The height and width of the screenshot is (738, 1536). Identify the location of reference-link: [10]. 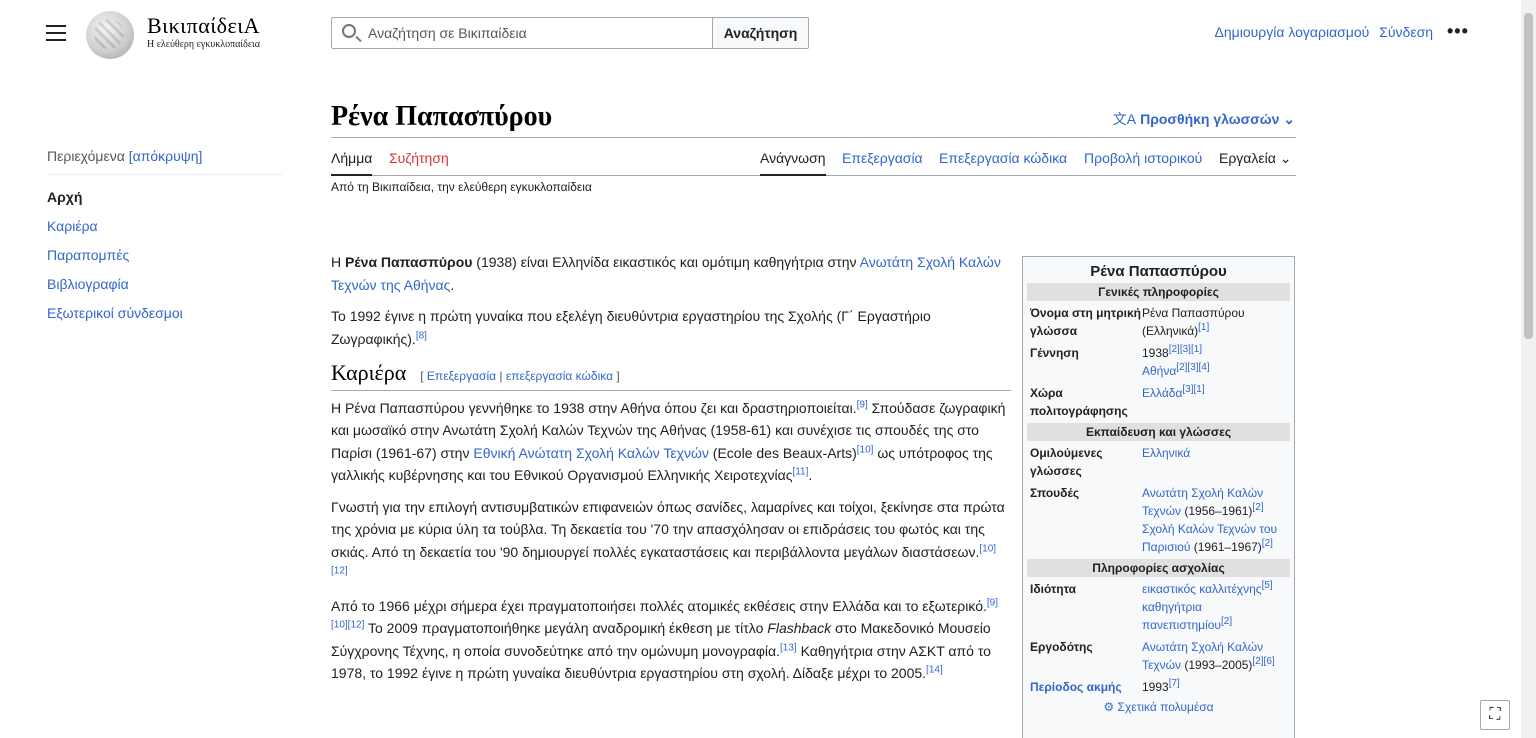
(865, 449).